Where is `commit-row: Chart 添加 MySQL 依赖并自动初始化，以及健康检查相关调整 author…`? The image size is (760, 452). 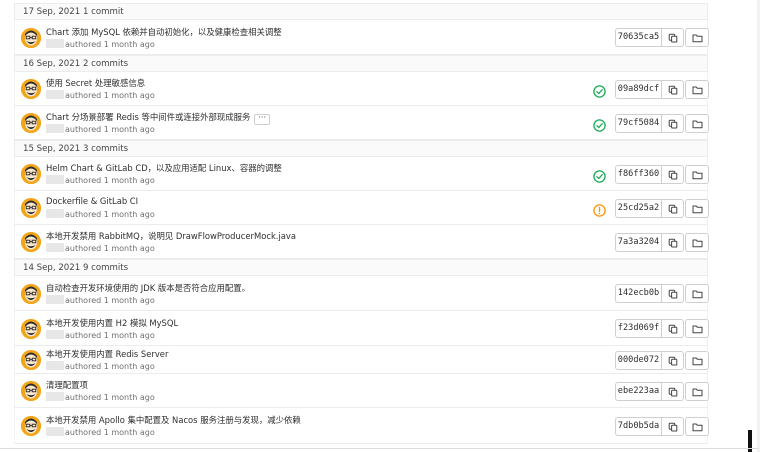 commit-row: Chart 添加 MySQL 依赖并自动初始化，以及健康检查相关调整 author… is located at coordinates (361, 37).